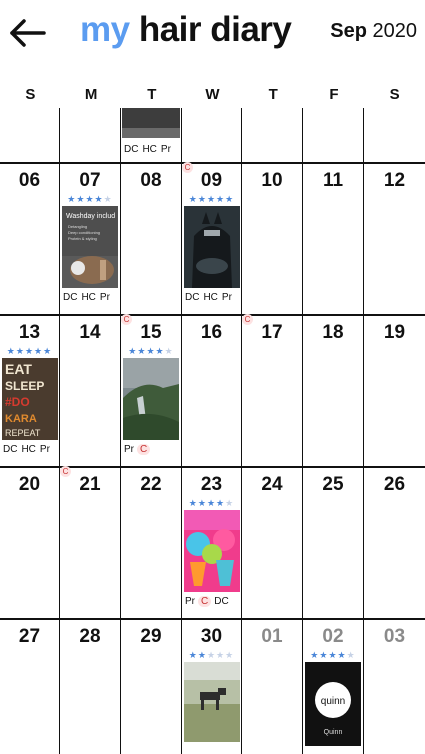 The width and height of the screenshot is (425, 754). I want to click on day-cell: 19, so click(394, 391).